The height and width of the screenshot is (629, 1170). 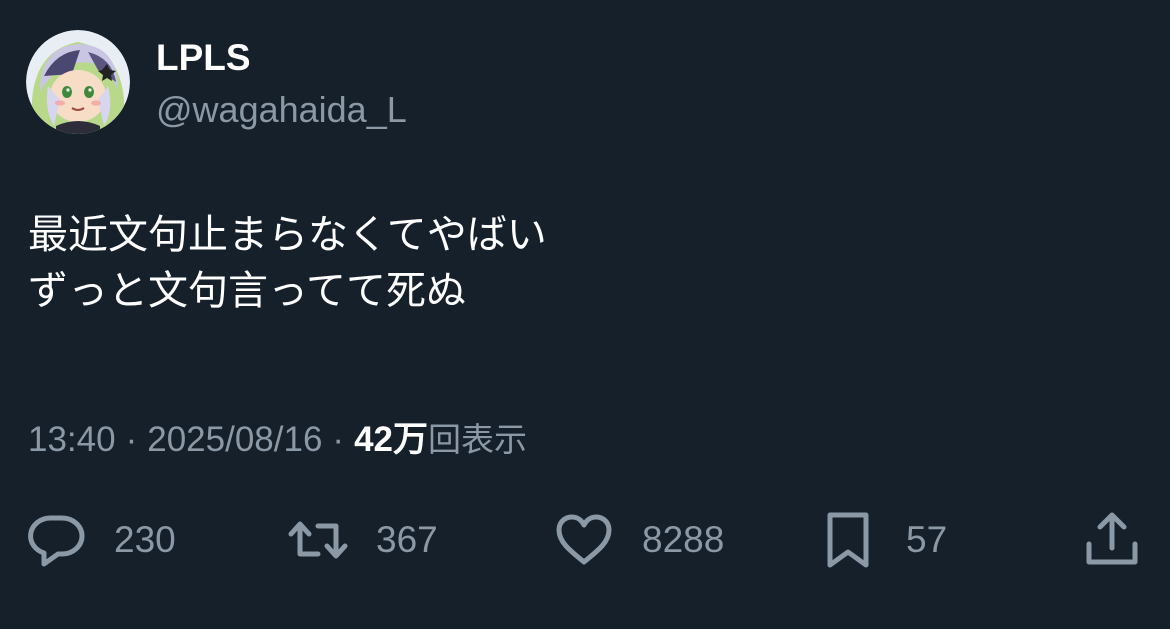 What do you see at coordinates (639, 540) in the screenshot?
I see `like-button: 8288` at bounding box center [639, 540].